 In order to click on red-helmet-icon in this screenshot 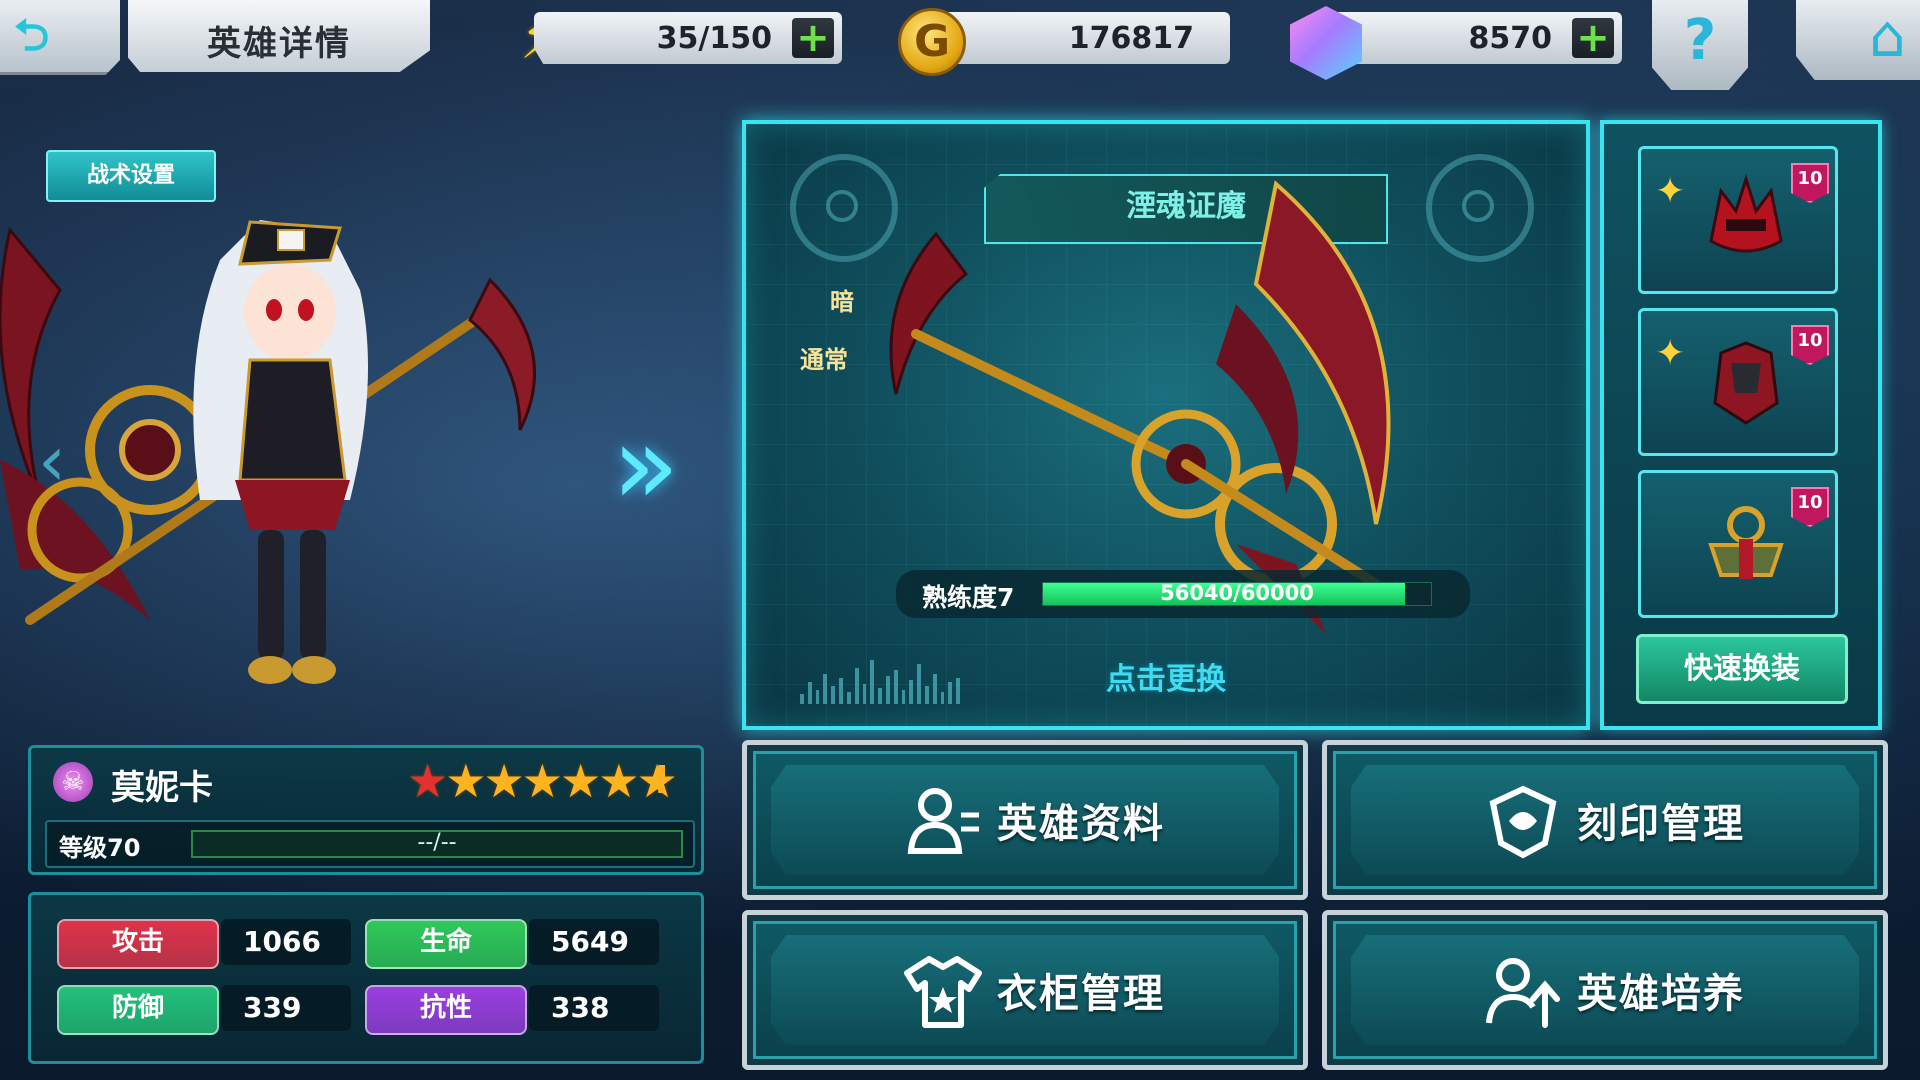, I will do `click(1746, 213)`.